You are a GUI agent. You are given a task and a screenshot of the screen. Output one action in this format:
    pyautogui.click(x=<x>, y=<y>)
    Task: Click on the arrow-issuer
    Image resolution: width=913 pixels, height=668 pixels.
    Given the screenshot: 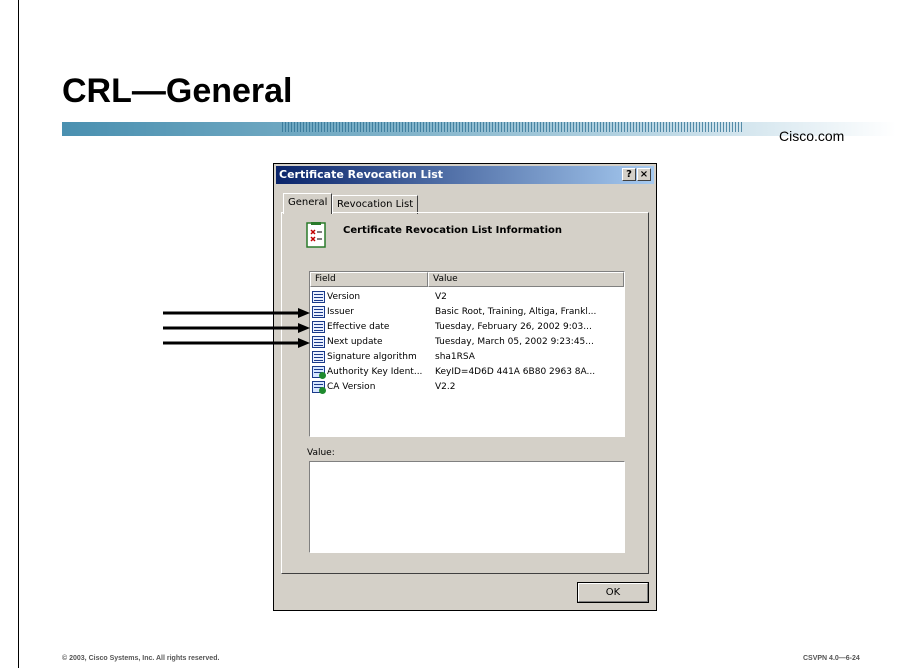 What is the action you would take?
    pyautogui.click(x=236, y=313)
    